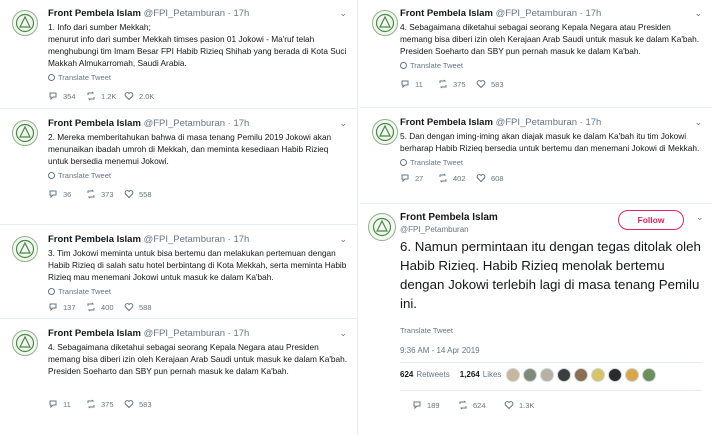 Image resolution: width=712 pixels, height=435 pixels. What do you see at coordinates (129, 96) in the screenshot?
I see `heart-icon` at bounding box center [129, 96].